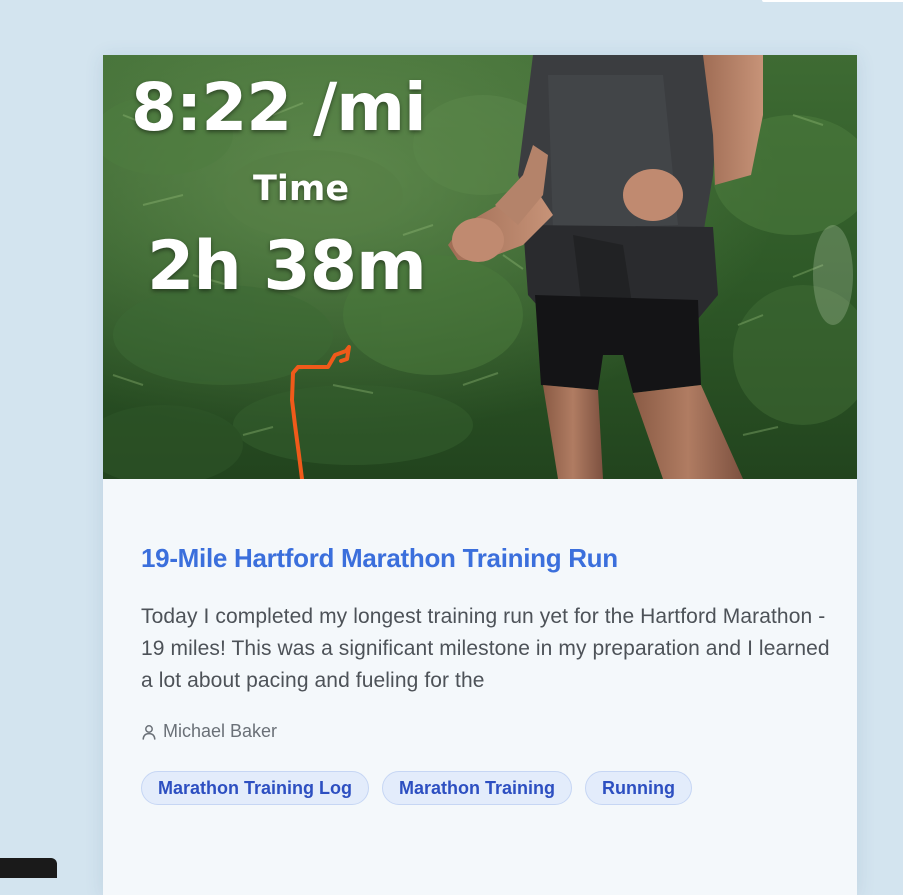 The height and width of the screenshot is (895, 903). I want to click on post-title: 19-Mile Hartford Marathon Training Run, so click(379, 558).